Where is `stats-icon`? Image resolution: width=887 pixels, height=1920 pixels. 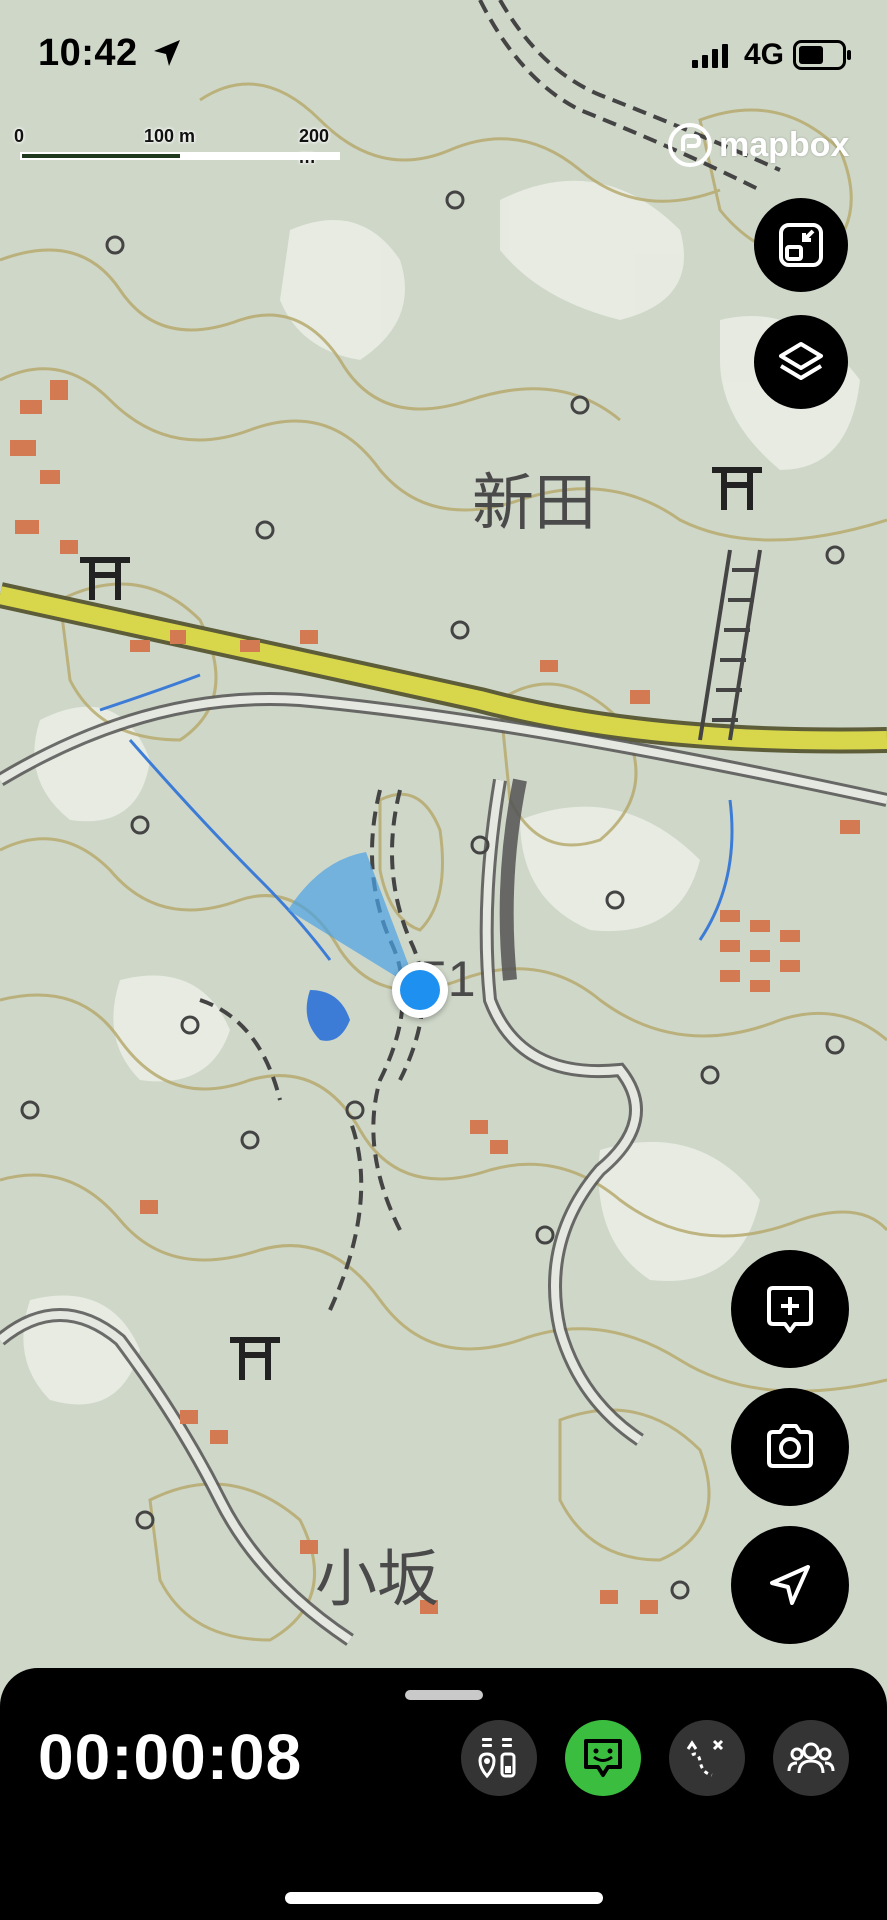
stats-icon is located at coordinates (497, 1758).